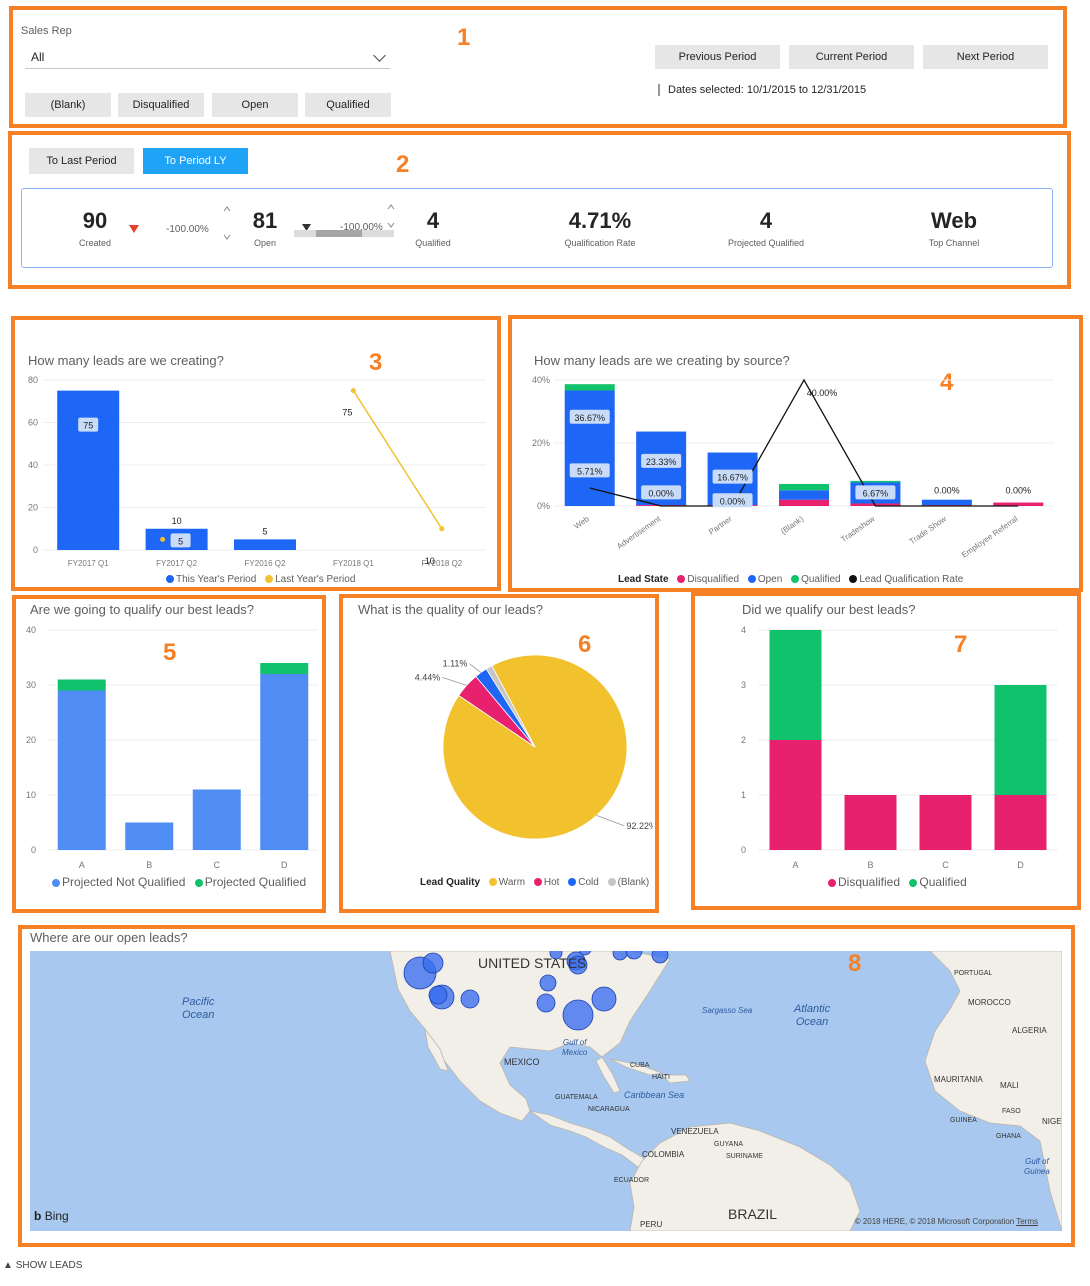 Image resolution: width=1090 pixels, height=1286 pixels. I want to click on map-label-ghana: GHANA, so click(1008, 1136).